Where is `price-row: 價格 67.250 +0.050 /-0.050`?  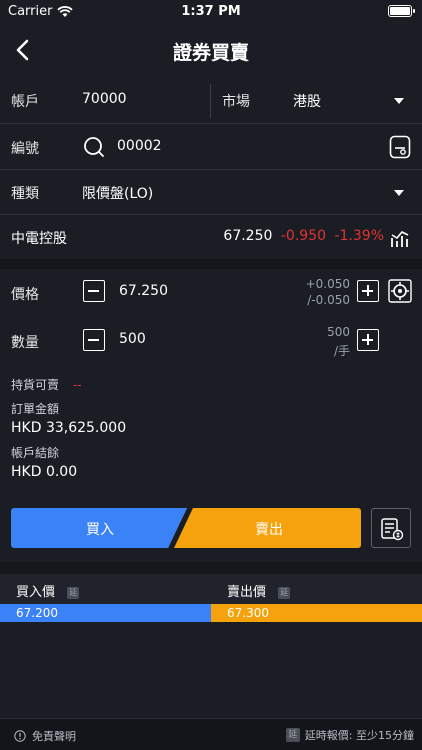
price-row: 價格 67.250 +0.050 /-0.050 is located at coordinates (211, 293).